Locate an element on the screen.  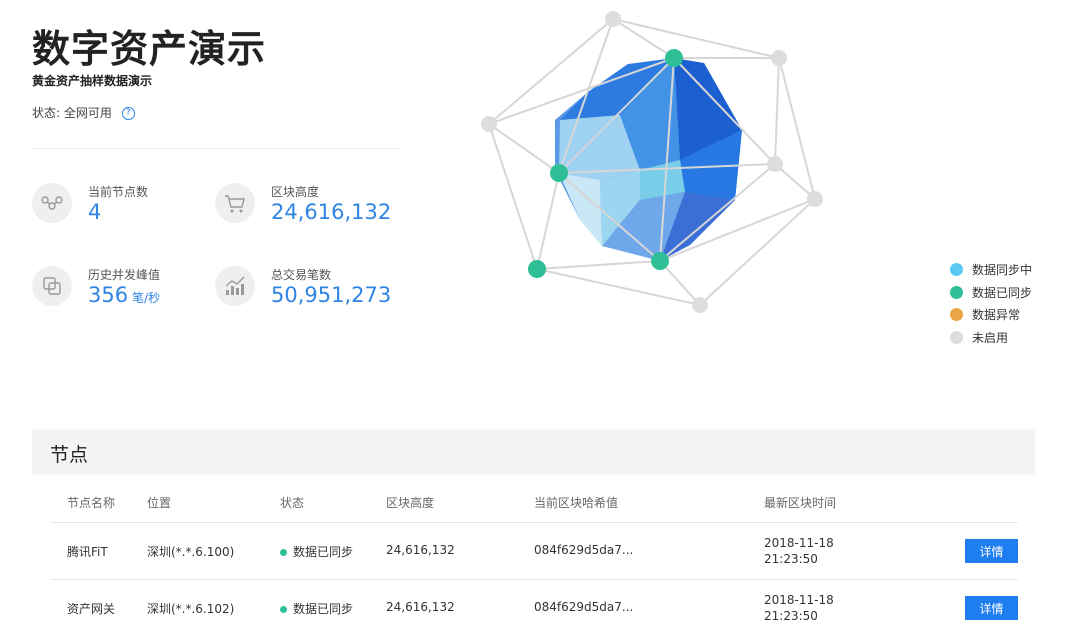
nodes-panel-title: 节点 is located at coordinates (69, 455).